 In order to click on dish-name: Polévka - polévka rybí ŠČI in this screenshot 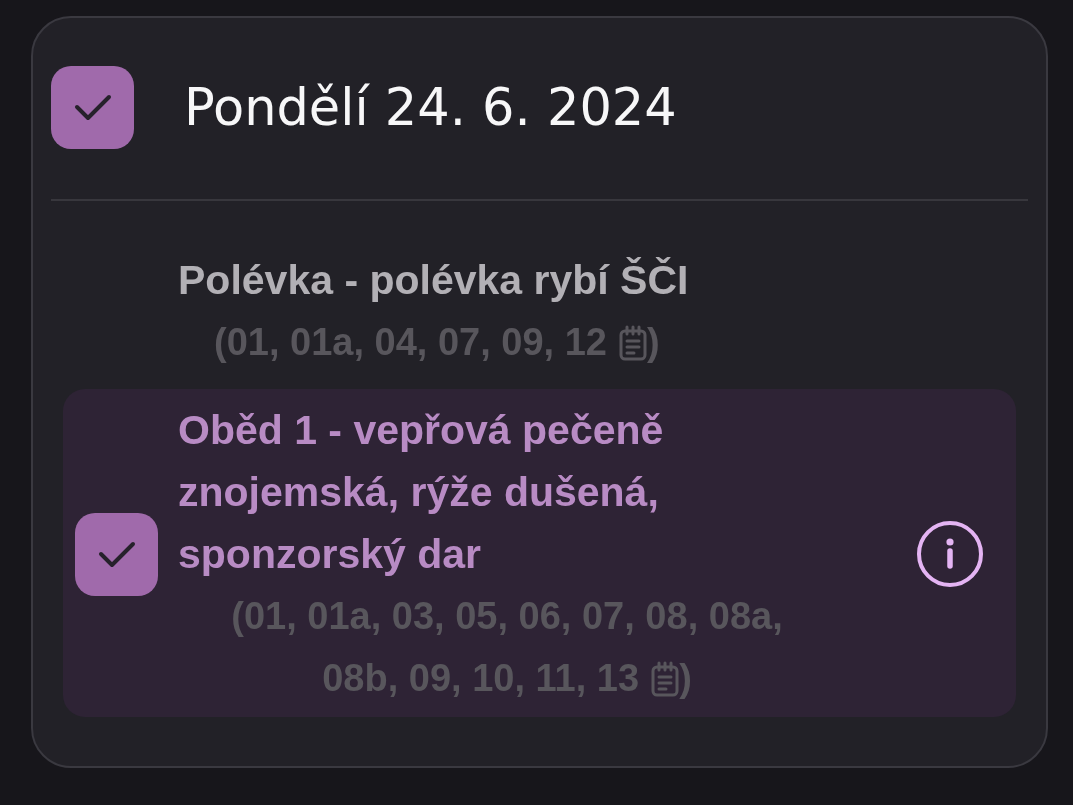, I will do `click(434, 280)`.